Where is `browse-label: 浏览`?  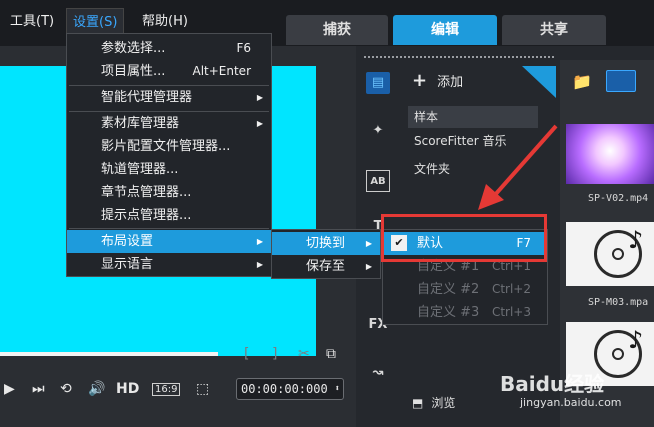
browse-label: 浏览 is located at coordinates (443, 403).